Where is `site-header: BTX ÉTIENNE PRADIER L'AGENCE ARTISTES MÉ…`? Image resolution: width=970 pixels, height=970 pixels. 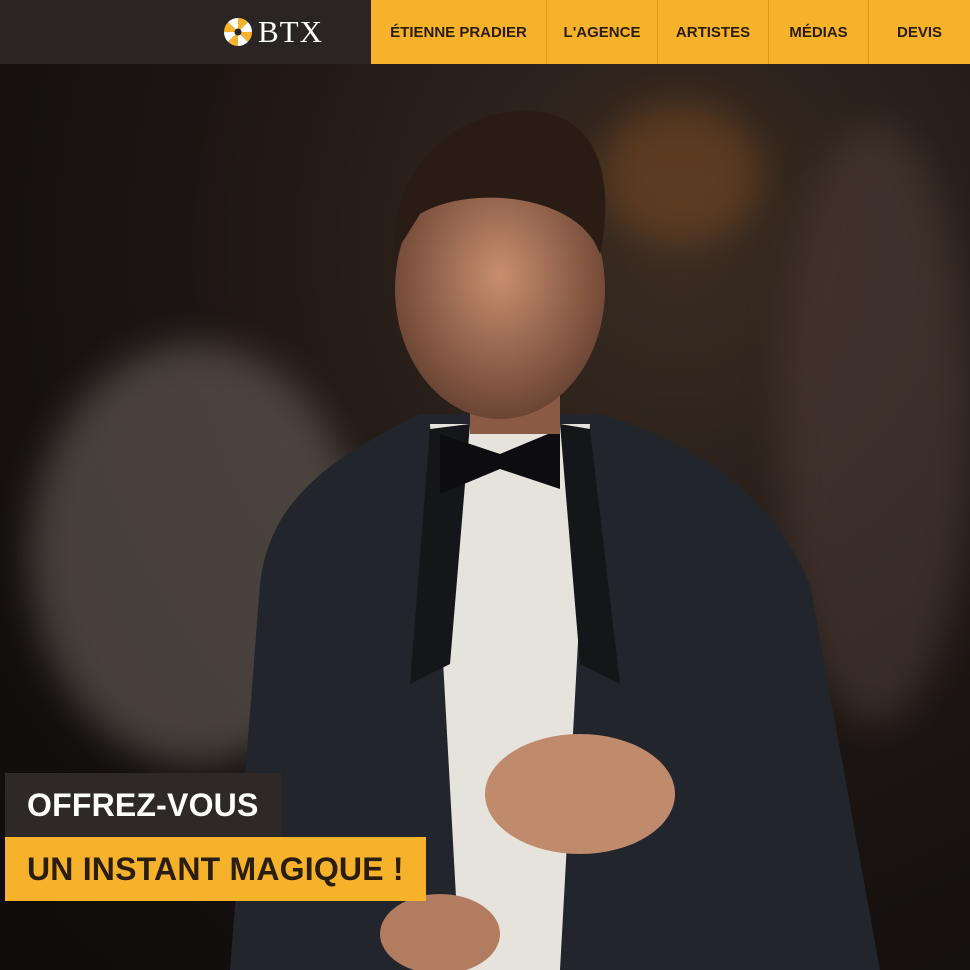
site-header: BTX ÉTIENNE PRADIER L'AGENCE ARTISTES MÉ… is located at coordinates (485, 32).